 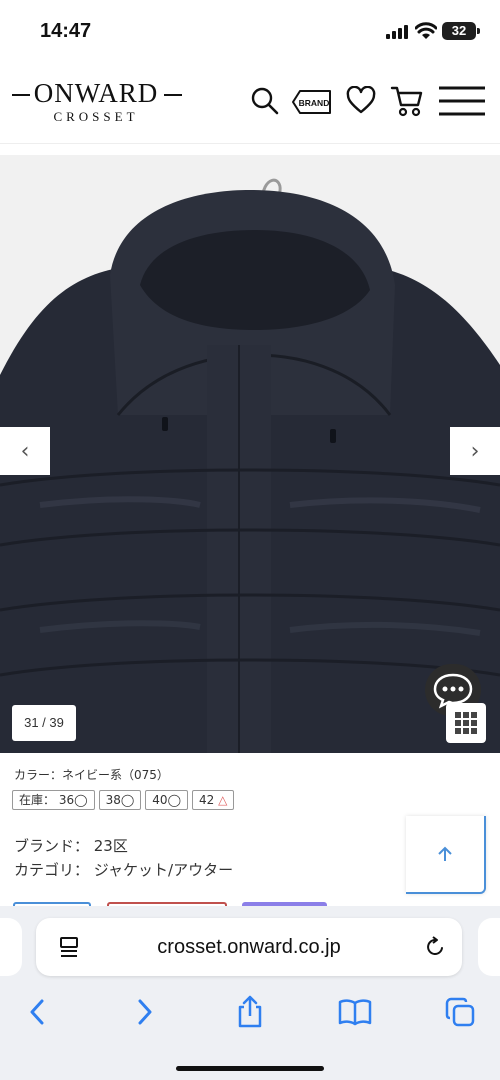 I want to click on stock-mark-low: △, so click(x=223, y=800).